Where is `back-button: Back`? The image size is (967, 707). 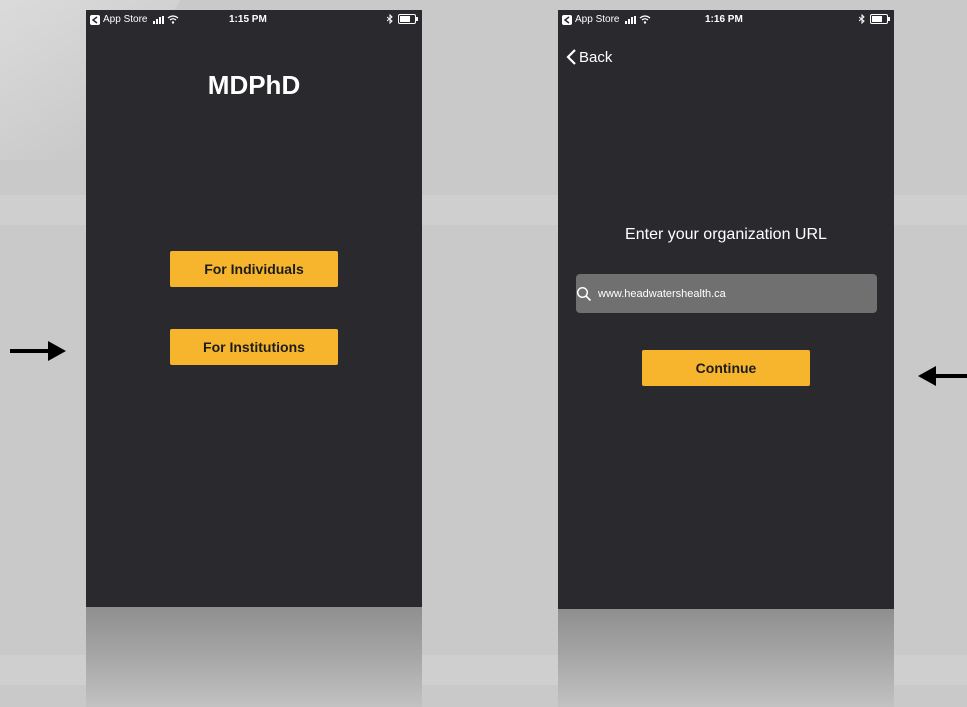 back-button: Back is located at coordinates (589, 57).